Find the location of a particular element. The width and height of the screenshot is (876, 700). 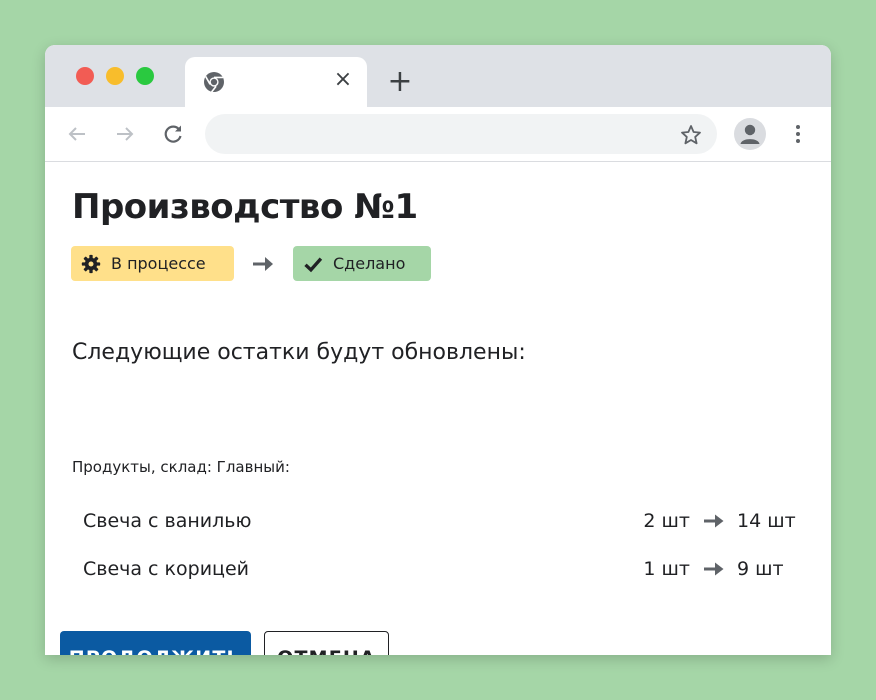

stock-row: Свеча с ванилью 2 шт 14 шт is located at coordinates (438, 521).